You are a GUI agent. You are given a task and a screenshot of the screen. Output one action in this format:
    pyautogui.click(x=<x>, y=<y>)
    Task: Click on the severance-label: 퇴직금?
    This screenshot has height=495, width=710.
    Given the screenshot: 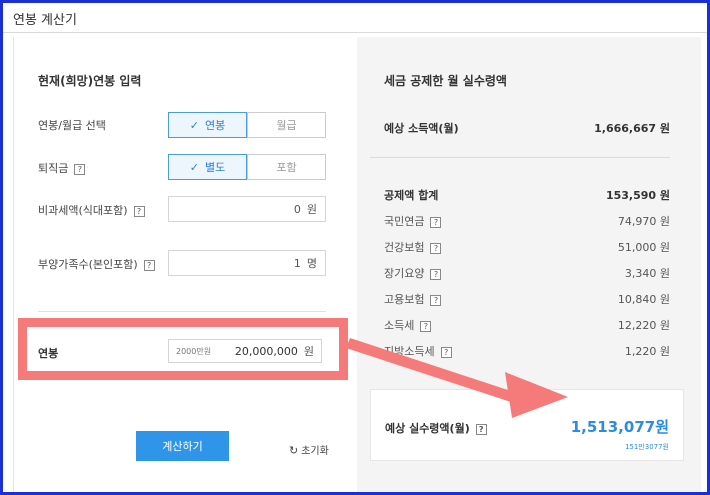 What is the action you would take?
    pyautogui.click(x=62, y=168)
    